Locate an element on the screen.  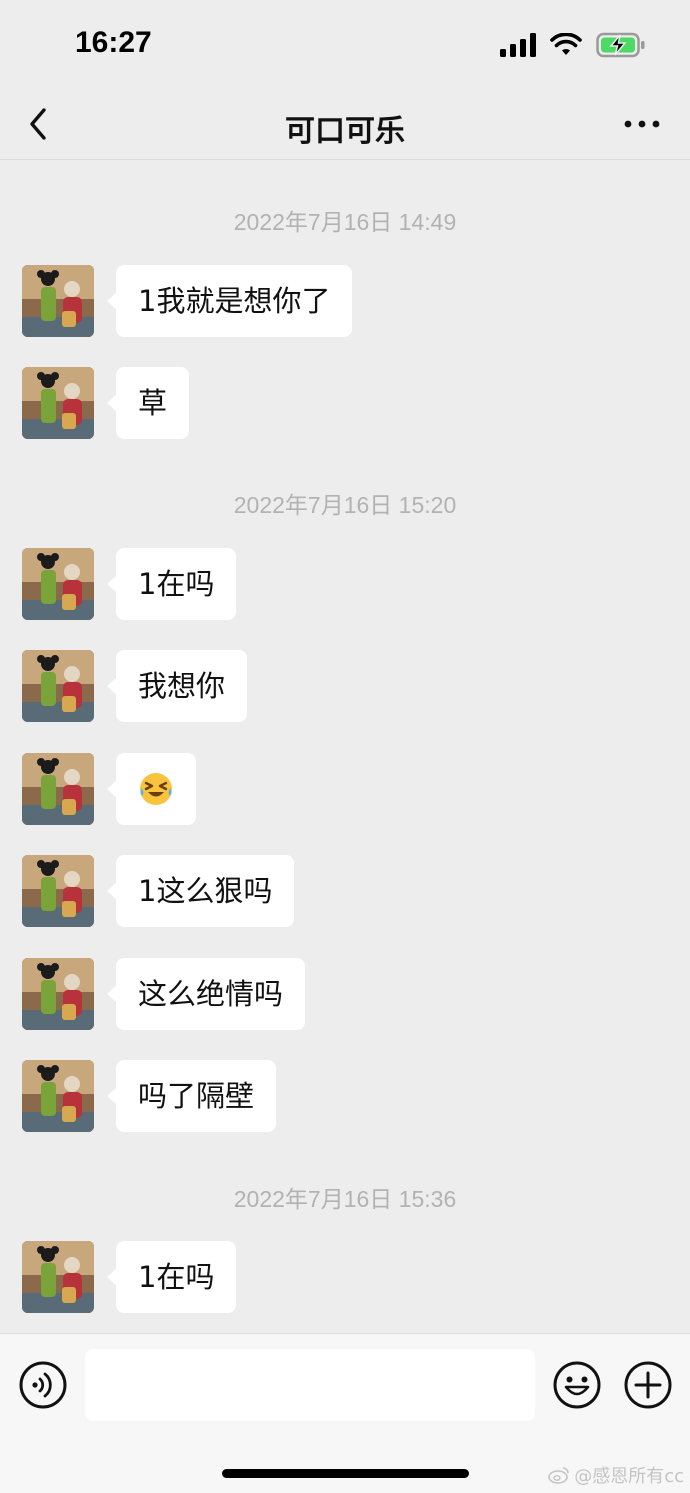
more-icon is located at coordinates (642, 124).